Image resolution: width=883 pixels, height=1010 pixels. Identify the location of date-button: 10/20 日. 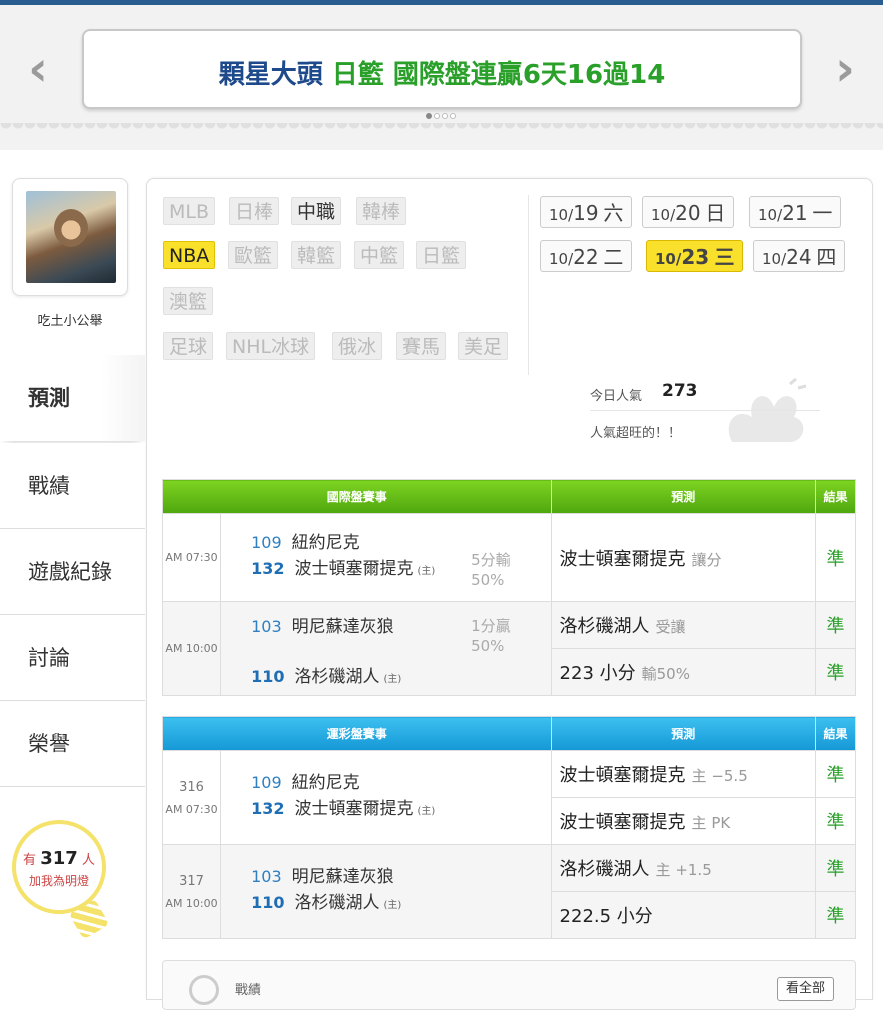
(688, 212).